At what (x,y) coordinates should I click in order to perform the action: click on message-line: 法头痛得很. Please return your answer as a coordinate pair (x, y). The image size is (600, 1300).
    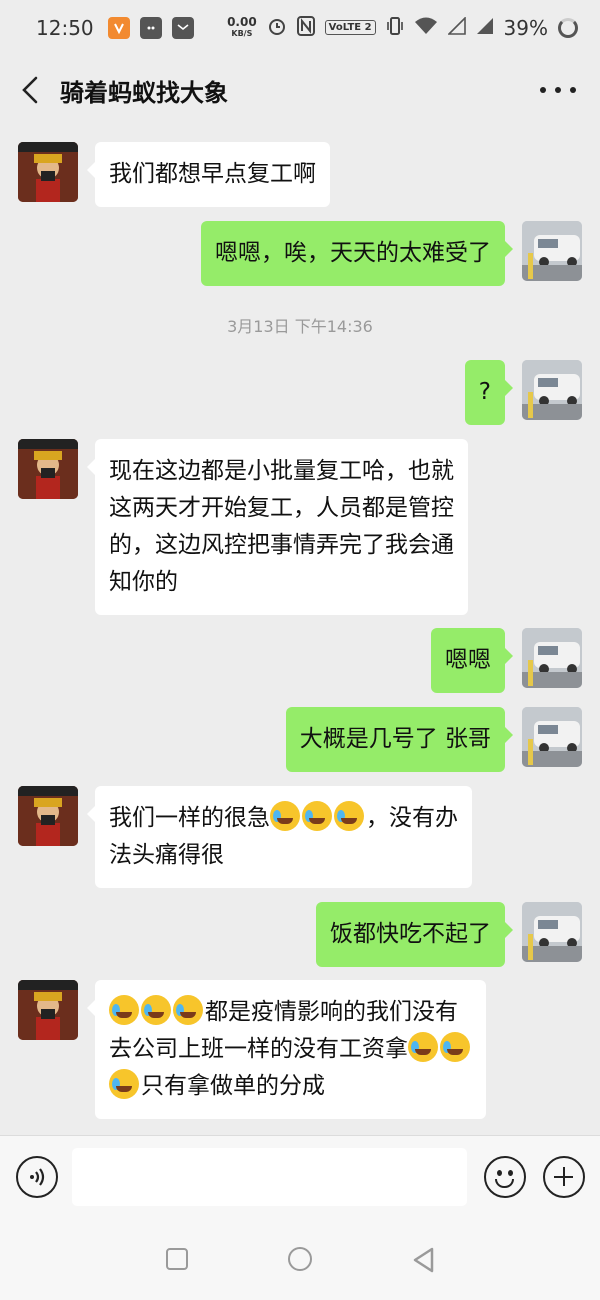
    Looking at the image, I should click on (166, 855).